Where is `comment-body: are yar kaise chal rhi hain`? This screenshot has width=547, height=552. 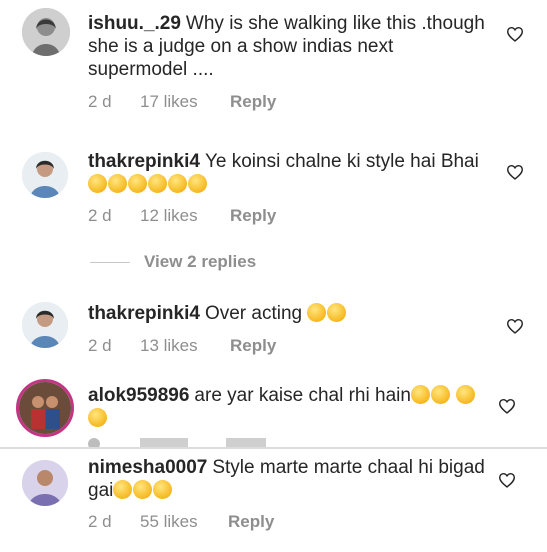 comment-body: are yar kaise chal rhi hain is located at coordinates (302, 395).